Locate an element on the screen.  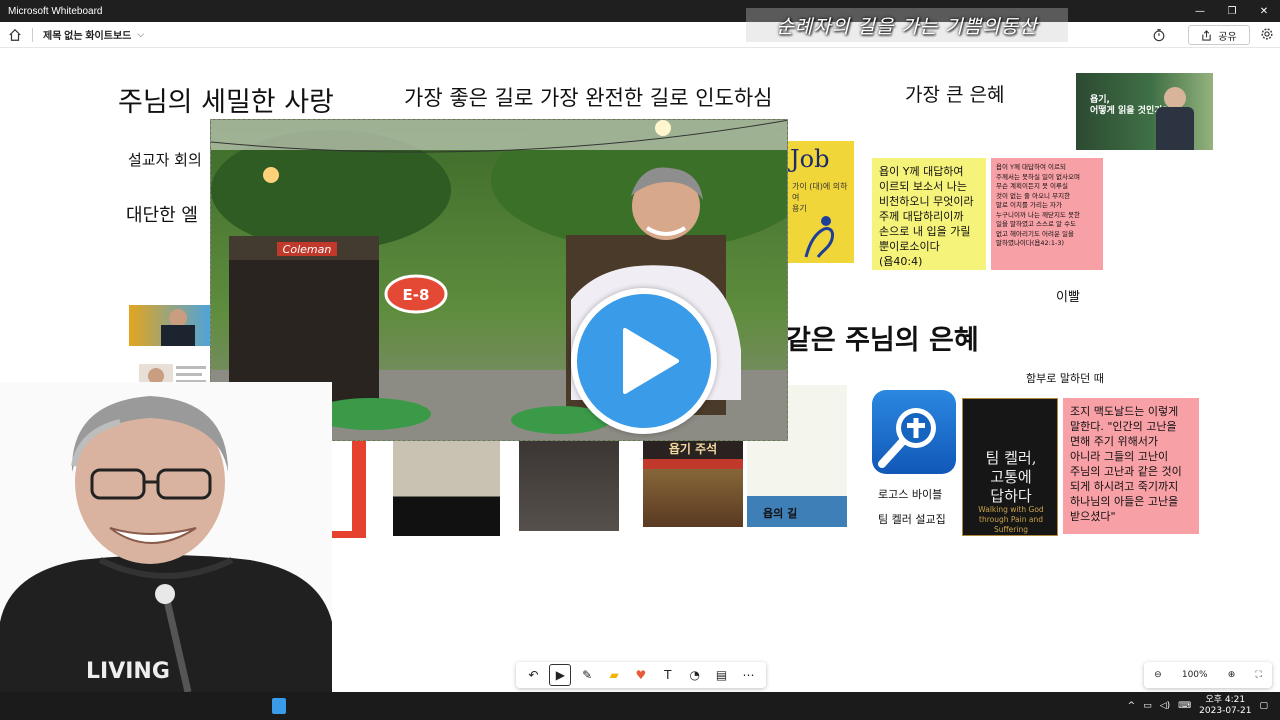
job-book-subtitle: 가이 (대)에 의하여 용기 is located at coordinates (820, 197).